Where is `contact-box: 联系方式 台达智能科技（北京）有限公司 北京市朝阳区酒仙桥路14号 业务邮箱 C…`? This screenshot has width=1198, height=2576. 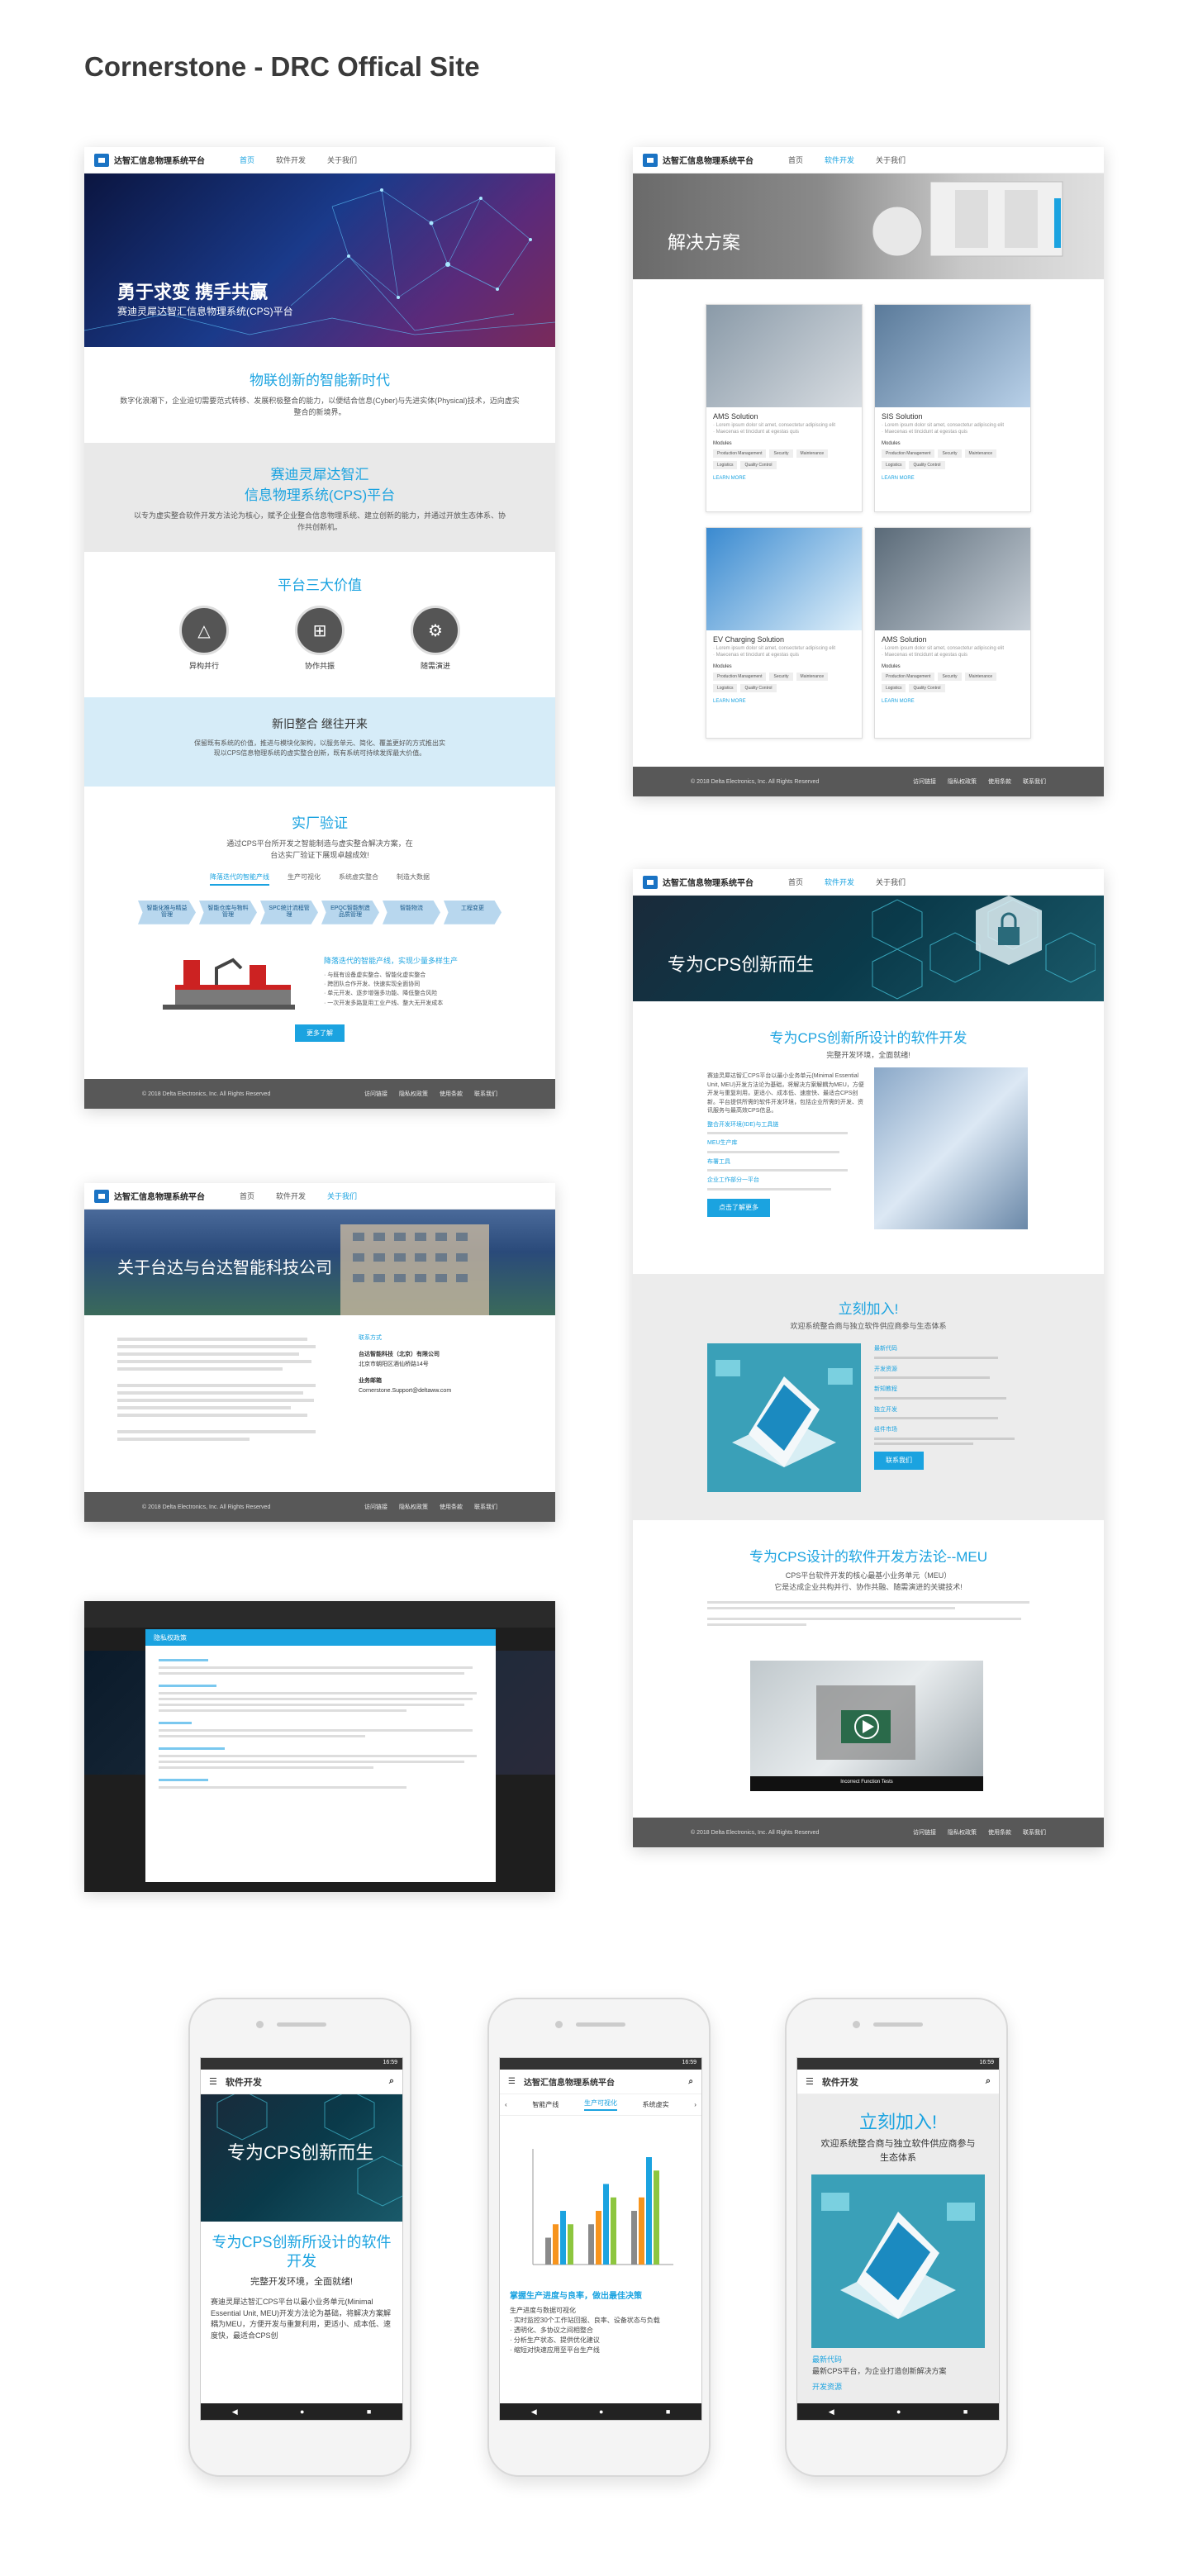
contact-box: 联系方式 台达智能科技（北京）有限公司 北京市朝阳区酒仙桥路14号 业务邮箱 C… is located at coordinates (405, 1389).